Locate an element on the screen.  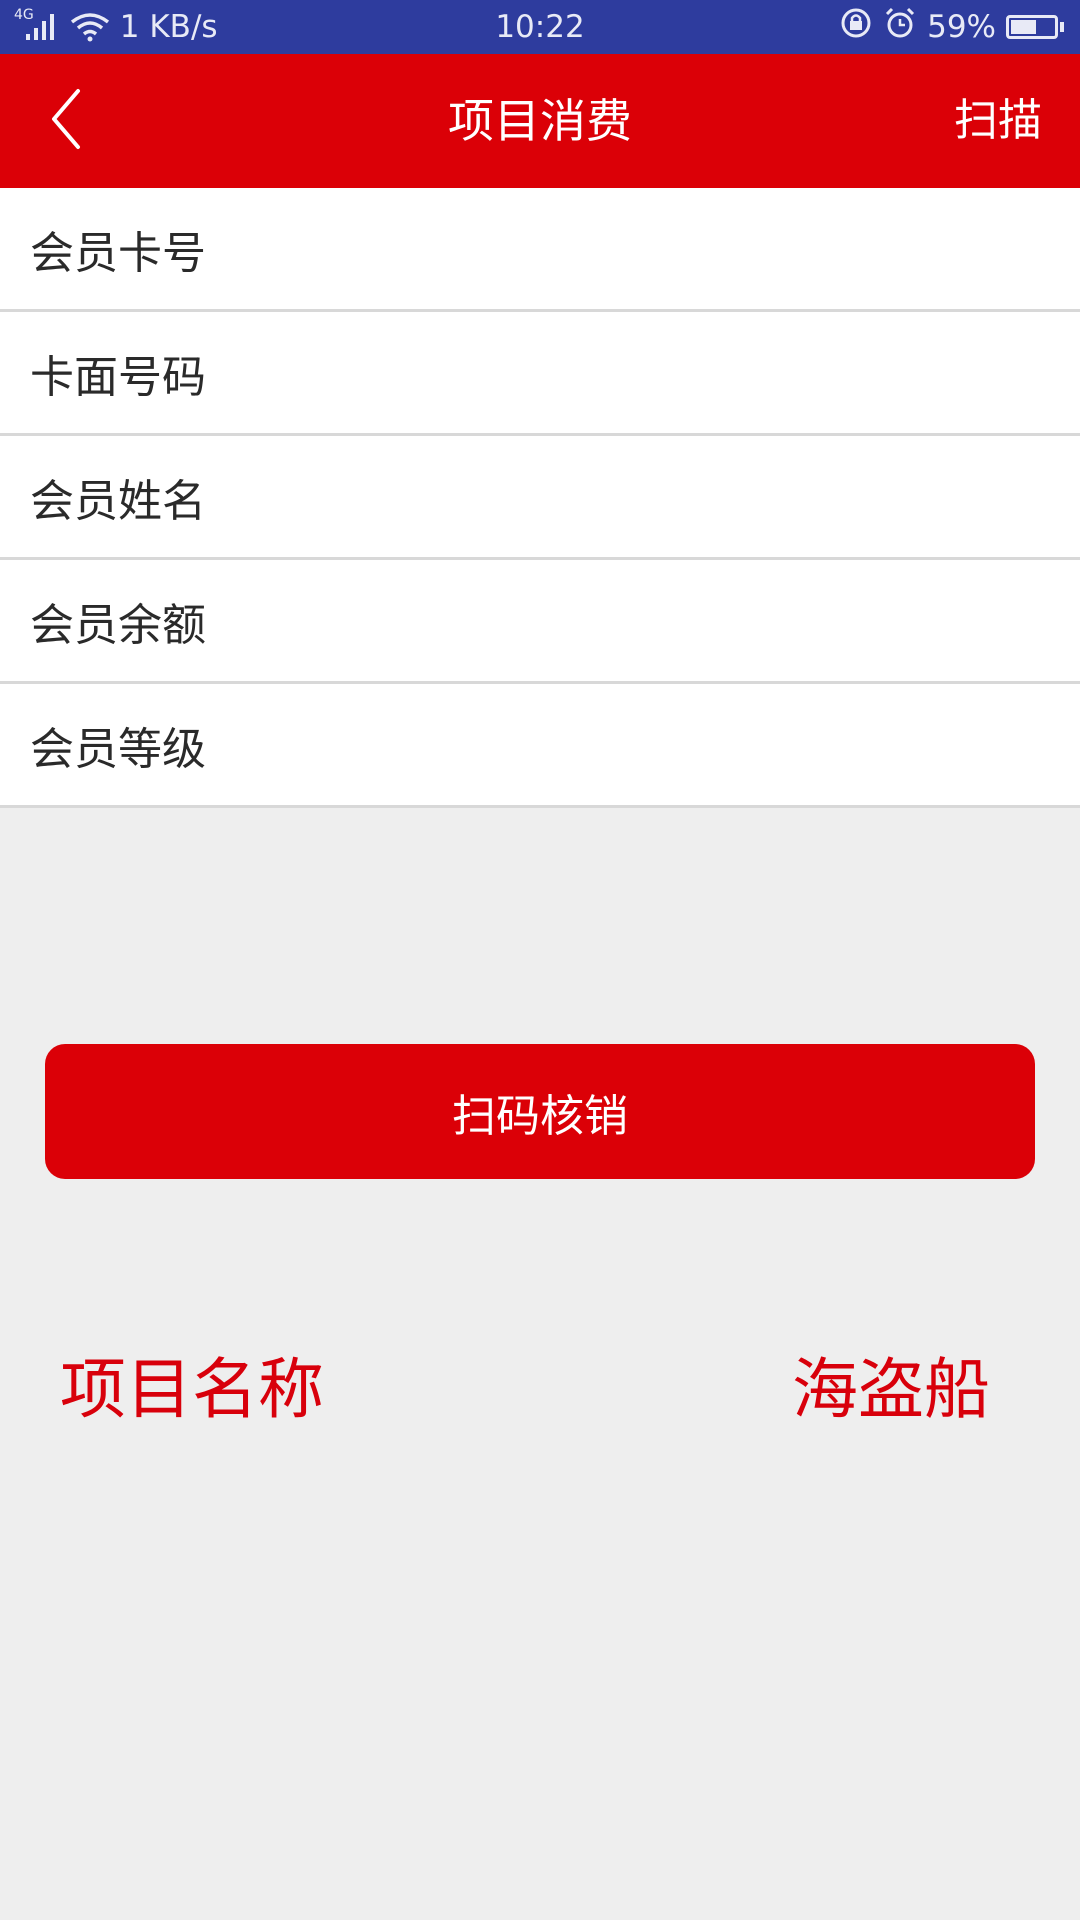
member-name-row: 会员姓名 is located at coordinates (540, 498).